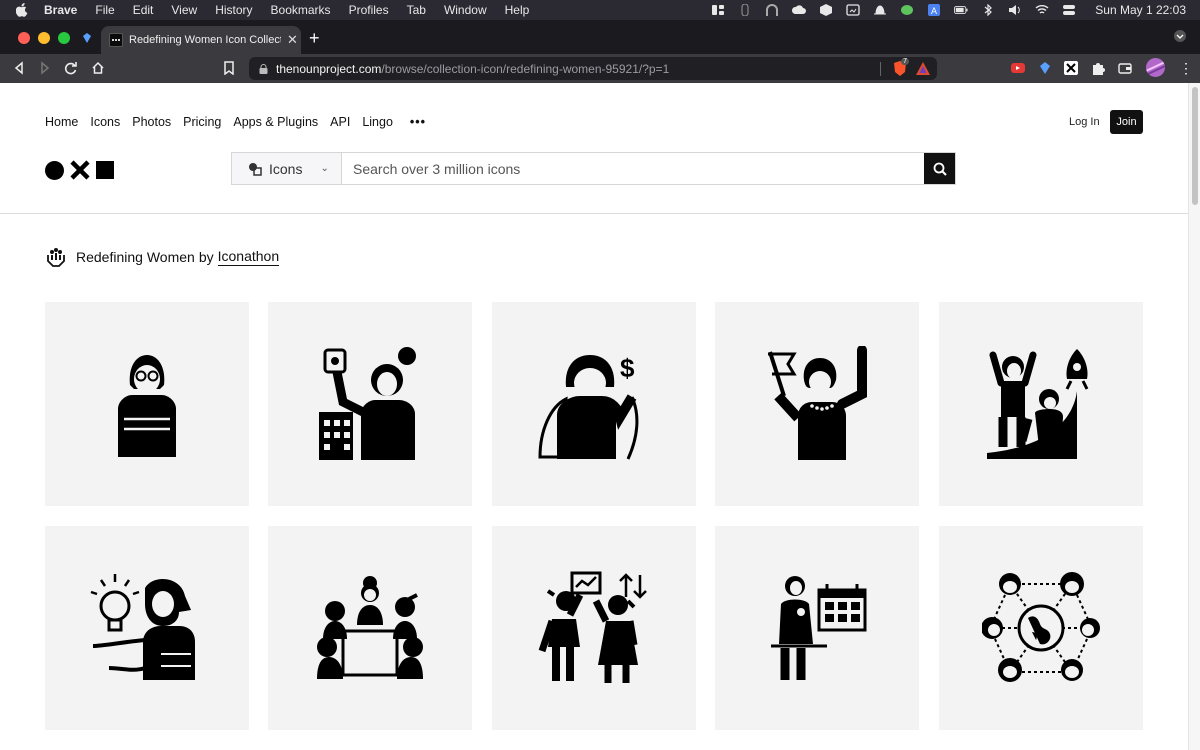  Describe the element at coordinates (202, 122) in the screenshot. I see `nav-pricing: Pricing` at that location.